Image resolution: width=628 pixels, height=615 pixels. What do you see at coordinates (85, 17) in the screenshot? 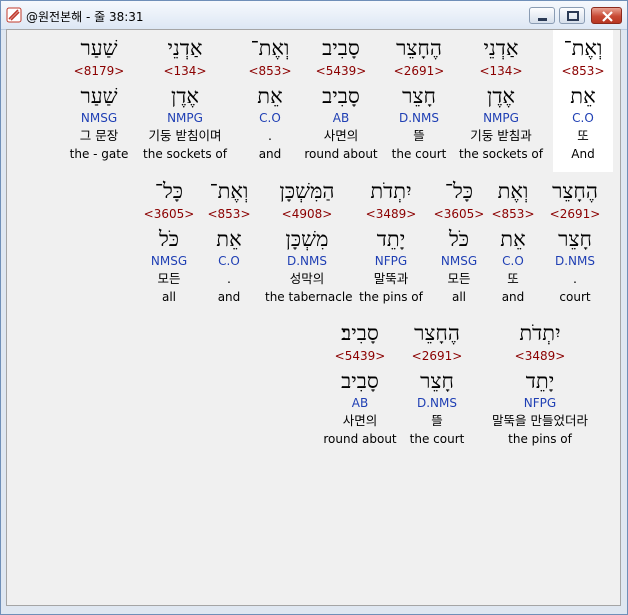
I see `window-title: @원전본해 - 줄 38:31` at bounding box center [85, 17].